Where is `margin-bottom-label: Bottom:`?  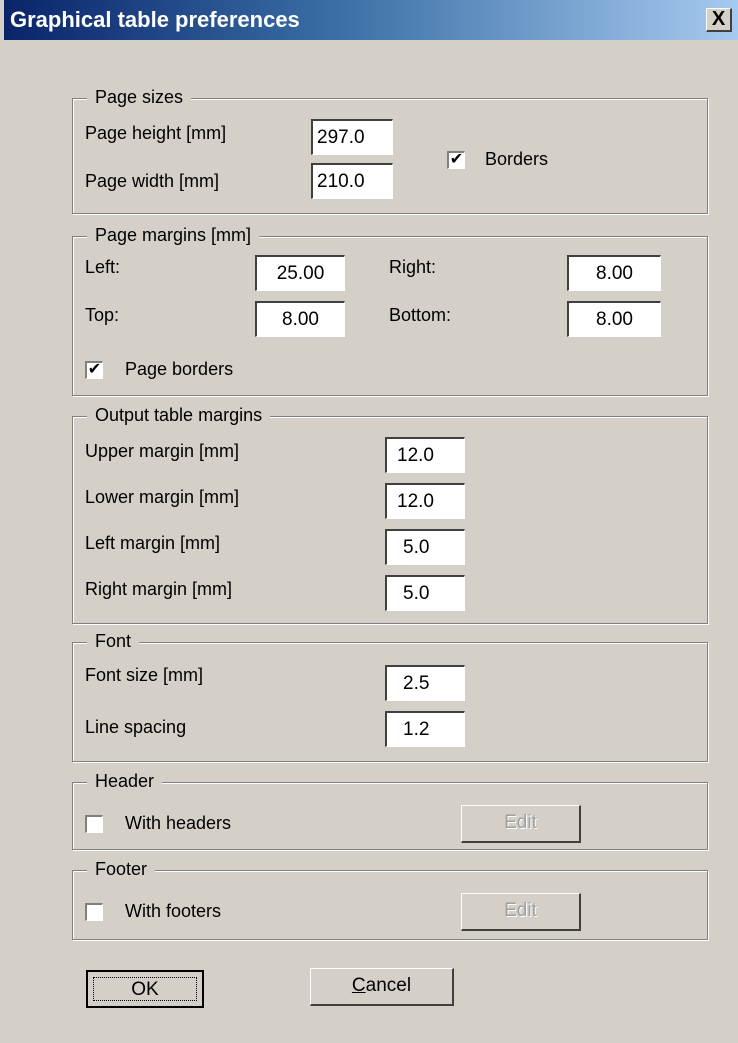 margin-bottom-label: Bottom: is located at coordinates (420, 315).